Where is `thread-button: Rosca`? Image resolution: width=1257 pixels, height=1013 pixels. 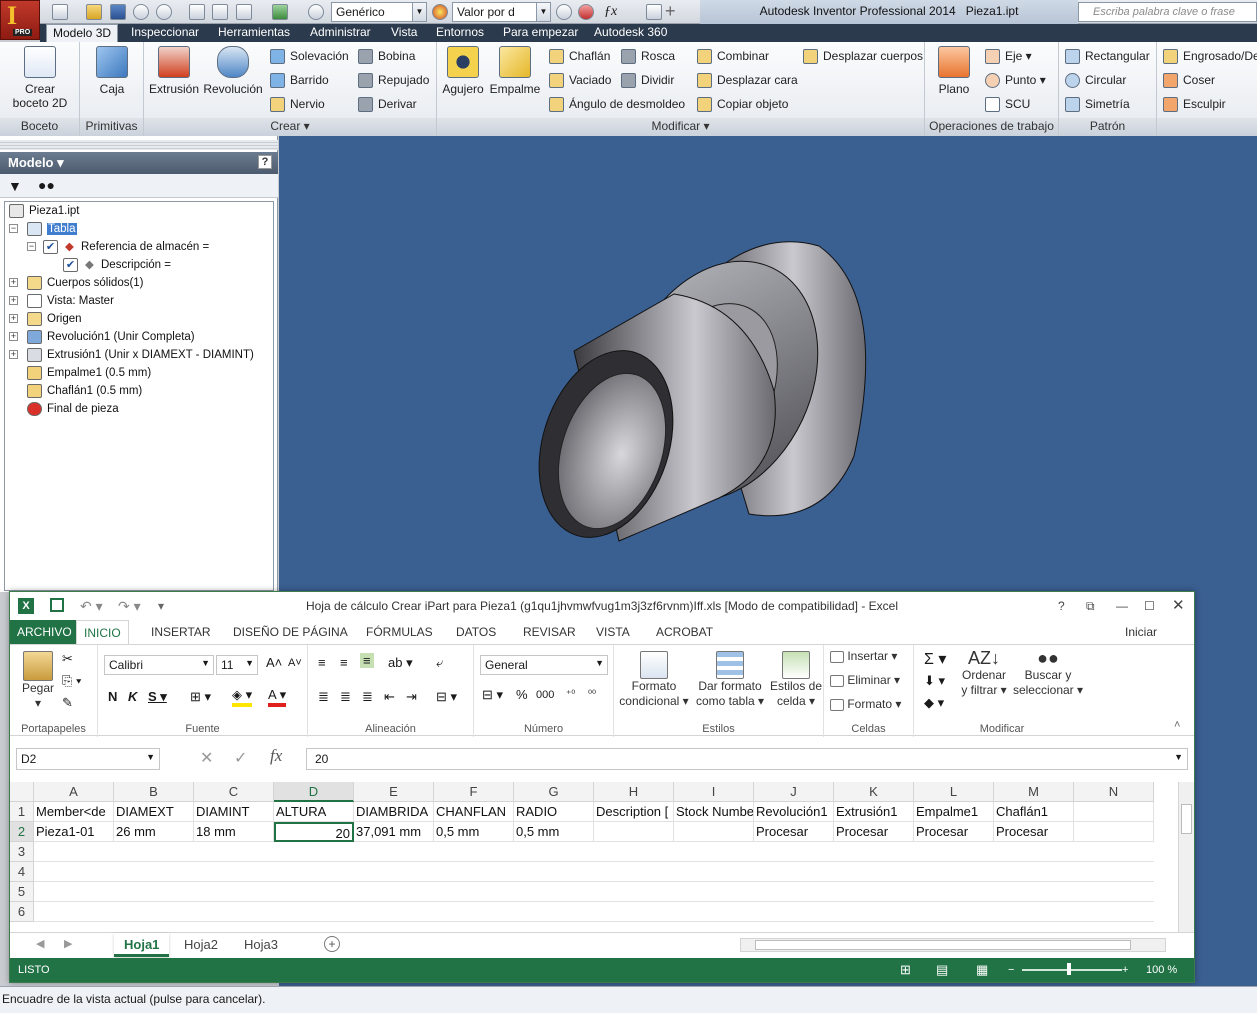
thread-button: Rosca is located at coordinates (648, 56).